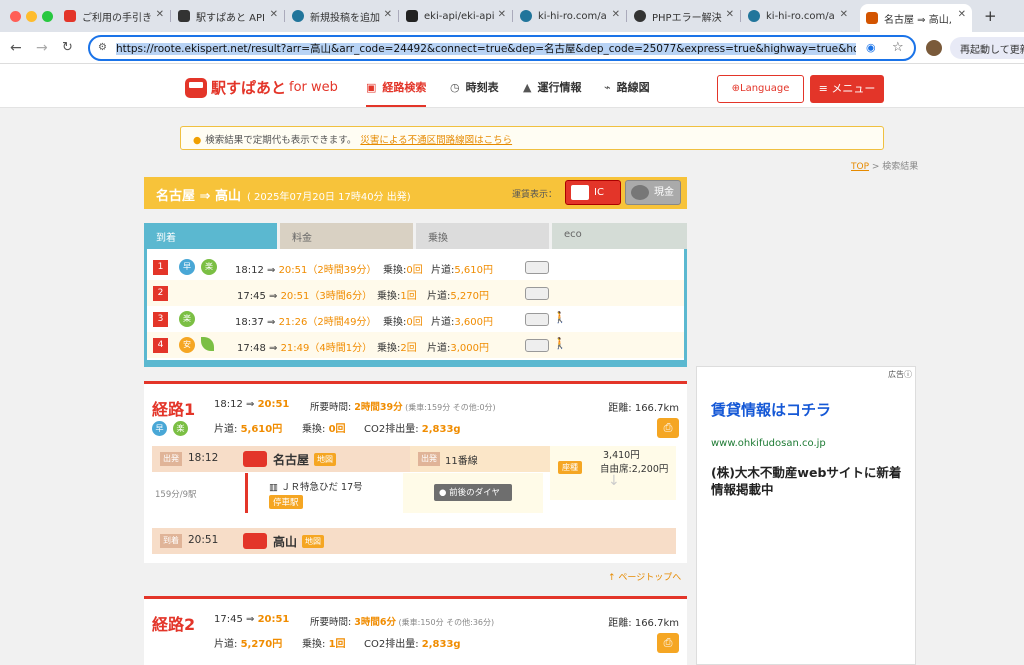 Image resolution: width=1024 pixels, height=665 pixels. What do you see at coordinates (209, 267) in the screenshot?
I see `easy-badge: 楽` at bounding box center [209, 267].